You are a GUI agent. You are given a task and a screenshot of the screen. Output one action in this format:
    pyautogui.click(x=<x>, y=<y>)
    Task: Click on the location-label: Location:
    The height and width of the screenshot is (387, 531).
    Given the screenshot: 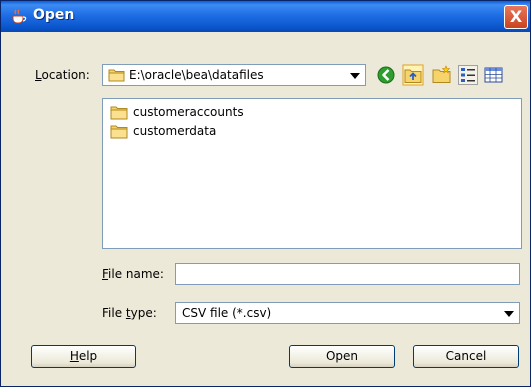 What is the action you would take?
    pyautogui.click(x=62, y=75)
    